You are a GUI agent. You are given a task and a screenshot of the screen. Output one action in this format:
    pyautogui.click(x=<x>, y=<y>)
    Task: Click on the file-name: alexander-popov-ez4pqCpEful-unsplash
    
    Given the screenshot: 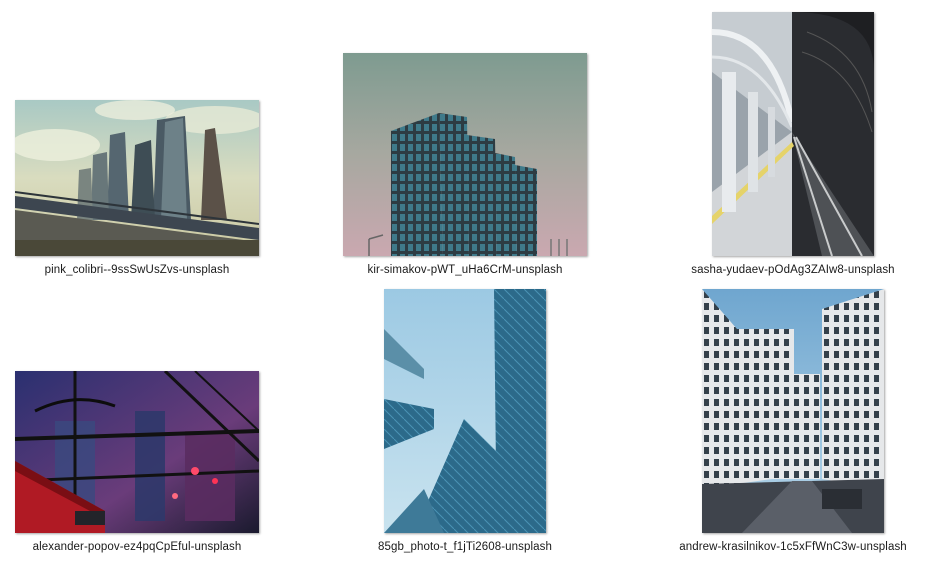 What is the action you would take?
    pyautogui.click(x=137, y=547)
    